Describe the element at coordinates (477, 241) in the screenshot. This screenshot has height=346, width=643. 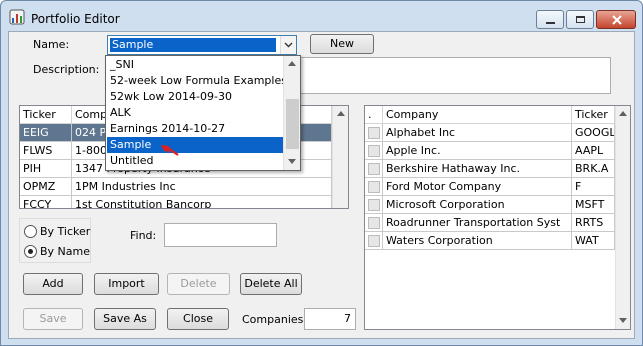
I see `company-cell: Waters Corporation` at that location.